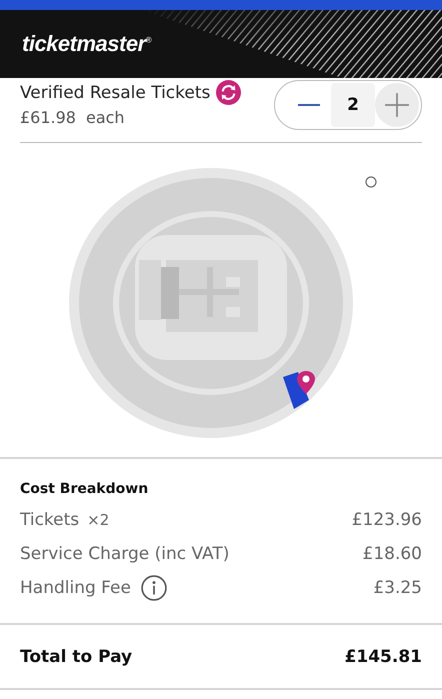 The image size is (442, 699). Describe the element at coordinates (50, 520) in the screenshot. I see `cost-label: Tickets` at that location.